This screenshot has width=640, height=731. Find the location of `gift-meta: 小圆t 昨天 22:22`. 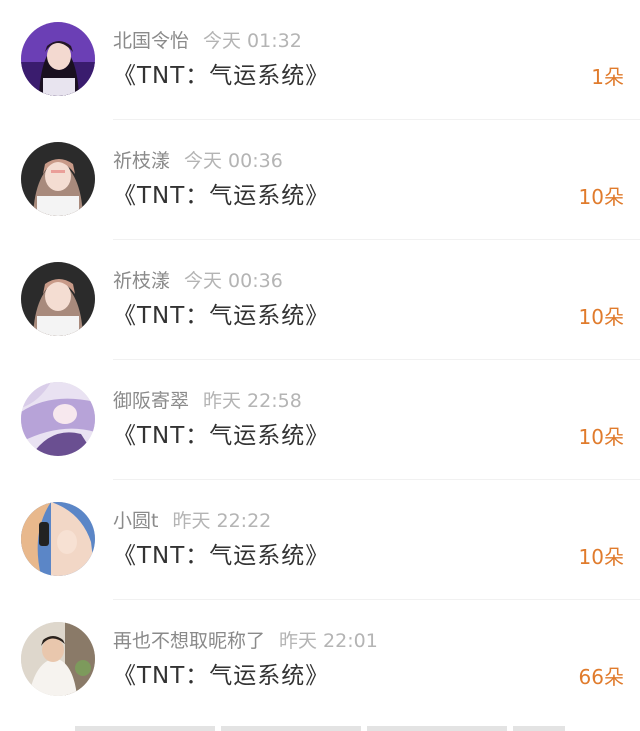

gift-meta: 小圆t 昨天 22:22 is located at coordinates (192, 521).